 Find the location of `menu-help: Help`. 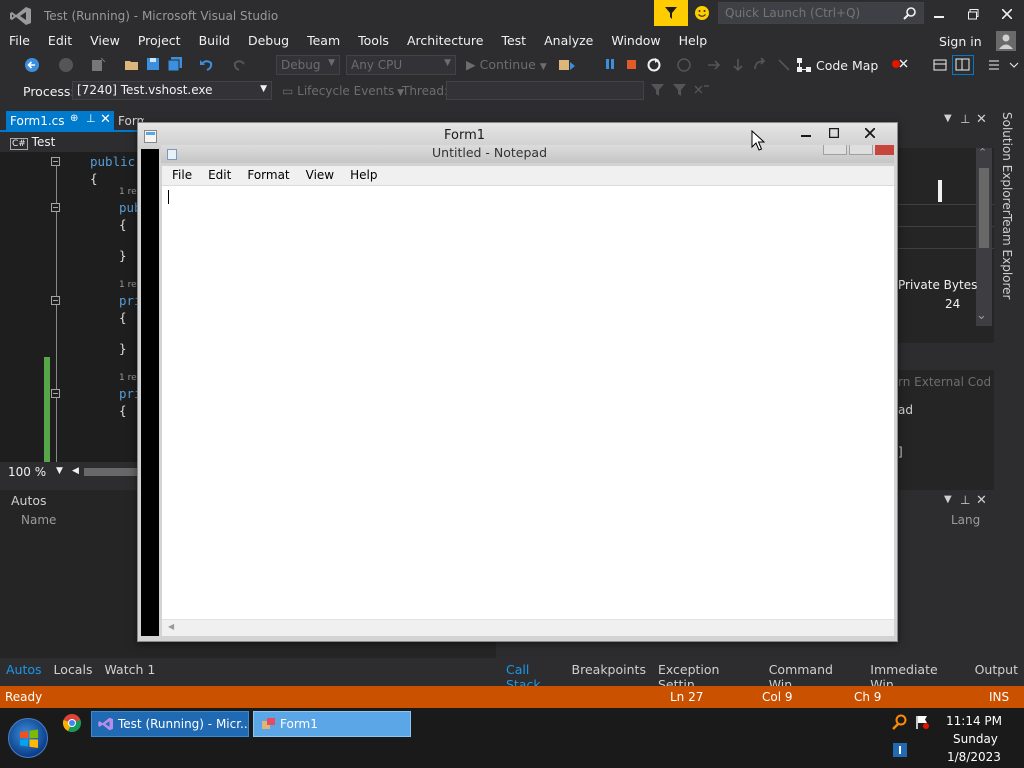

menu-help: Help is located at coordinates (693, 41).